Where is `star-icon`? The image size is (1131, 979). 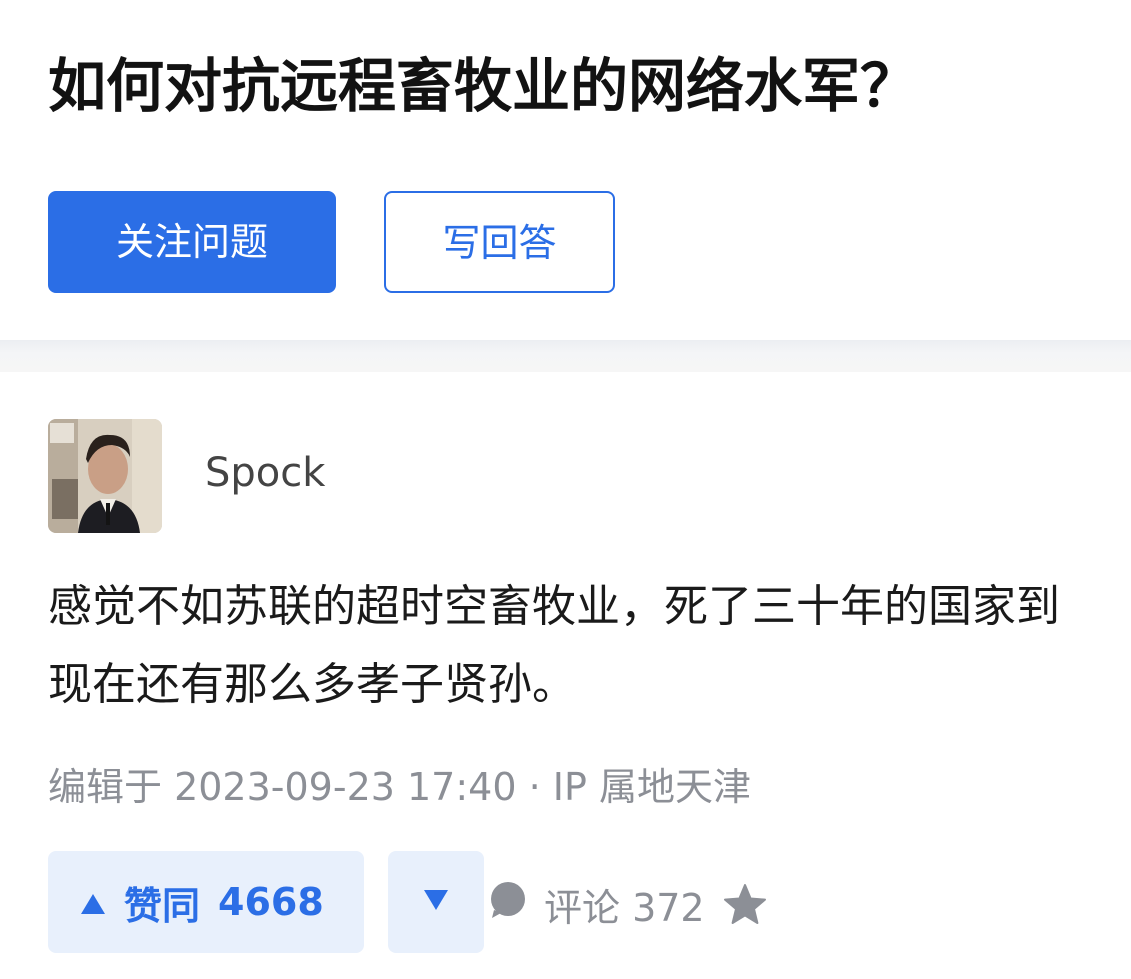
star-icon is located at coordinates (745, 905).